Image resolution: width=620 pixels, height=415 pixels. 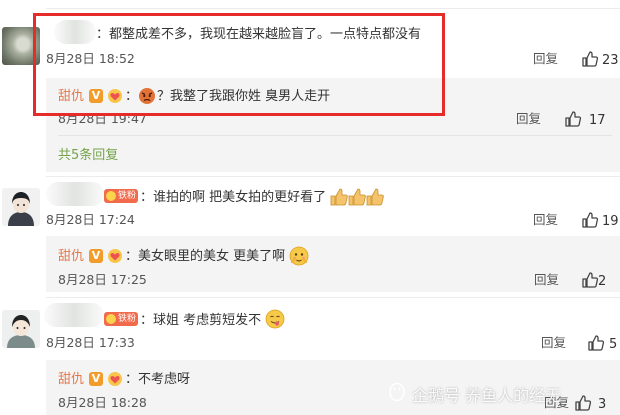 I want to click on comment-text: ：谁拍的啊 把美女拍的更好看了, so click(x=233, y=197).